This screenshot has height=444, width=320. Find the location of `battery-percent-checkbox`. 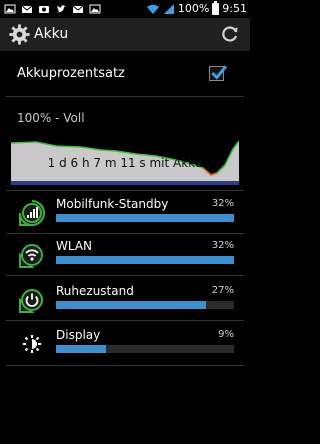

battery-percent-checkbox is located at coordinates (218, 73).